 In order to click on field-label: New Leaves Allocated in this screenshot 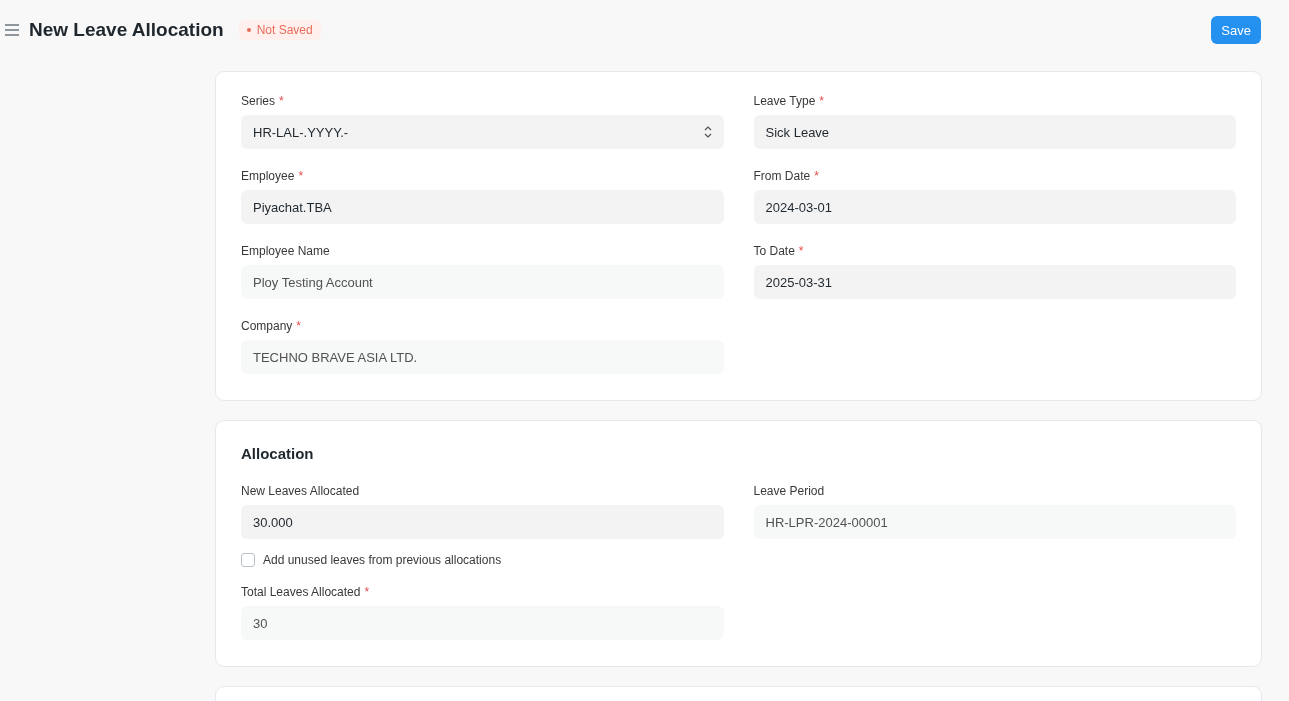, I will do `click(300, 491)`.